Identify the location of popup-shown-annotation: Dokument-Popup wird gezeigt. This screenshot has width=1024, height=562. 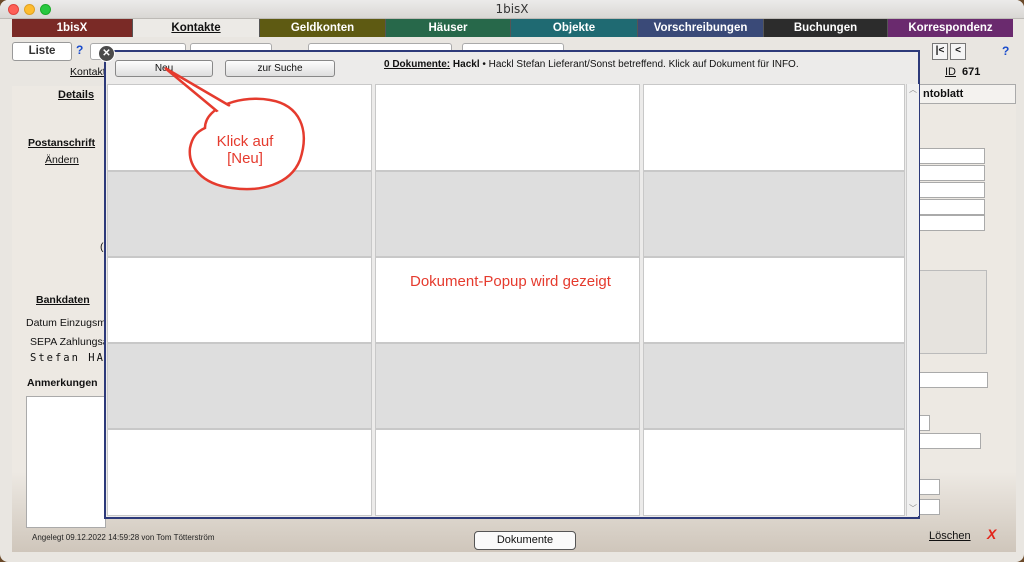
(510, 281).